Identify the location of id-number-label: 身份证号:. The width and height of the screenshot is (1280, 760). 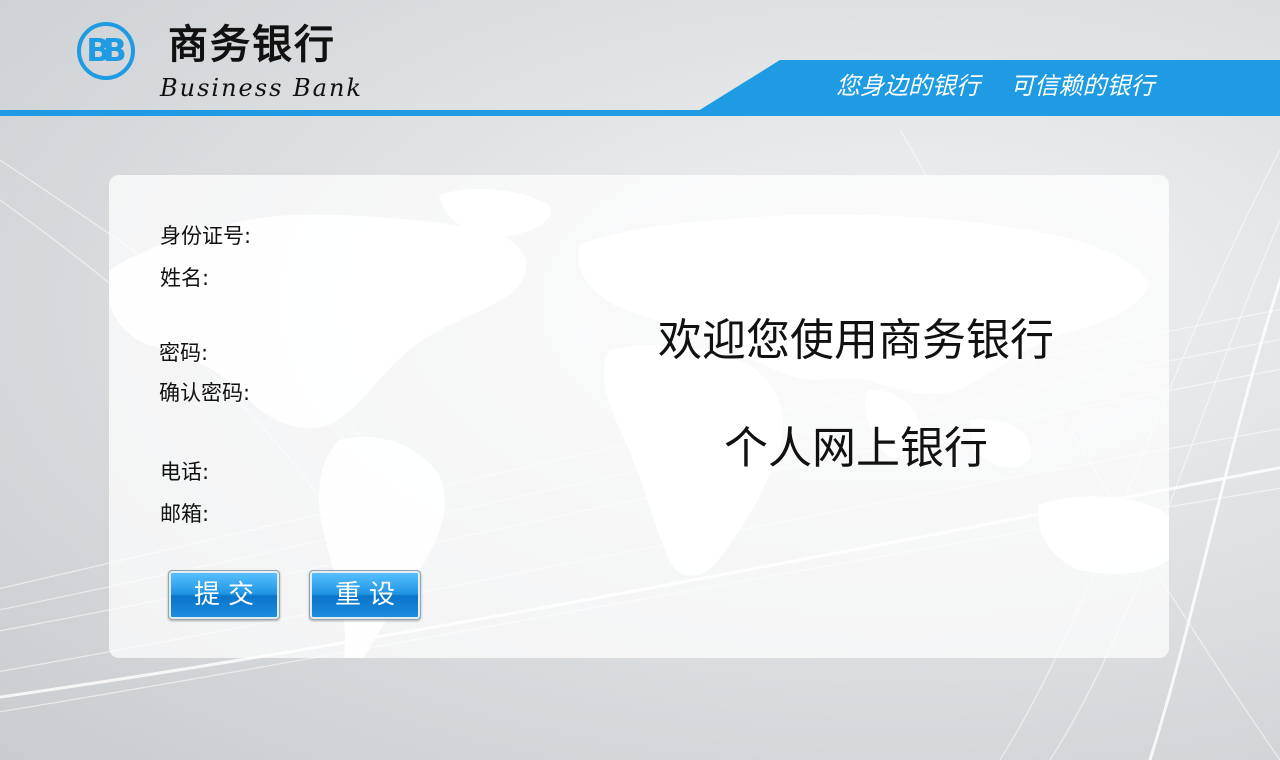
(206, 236).